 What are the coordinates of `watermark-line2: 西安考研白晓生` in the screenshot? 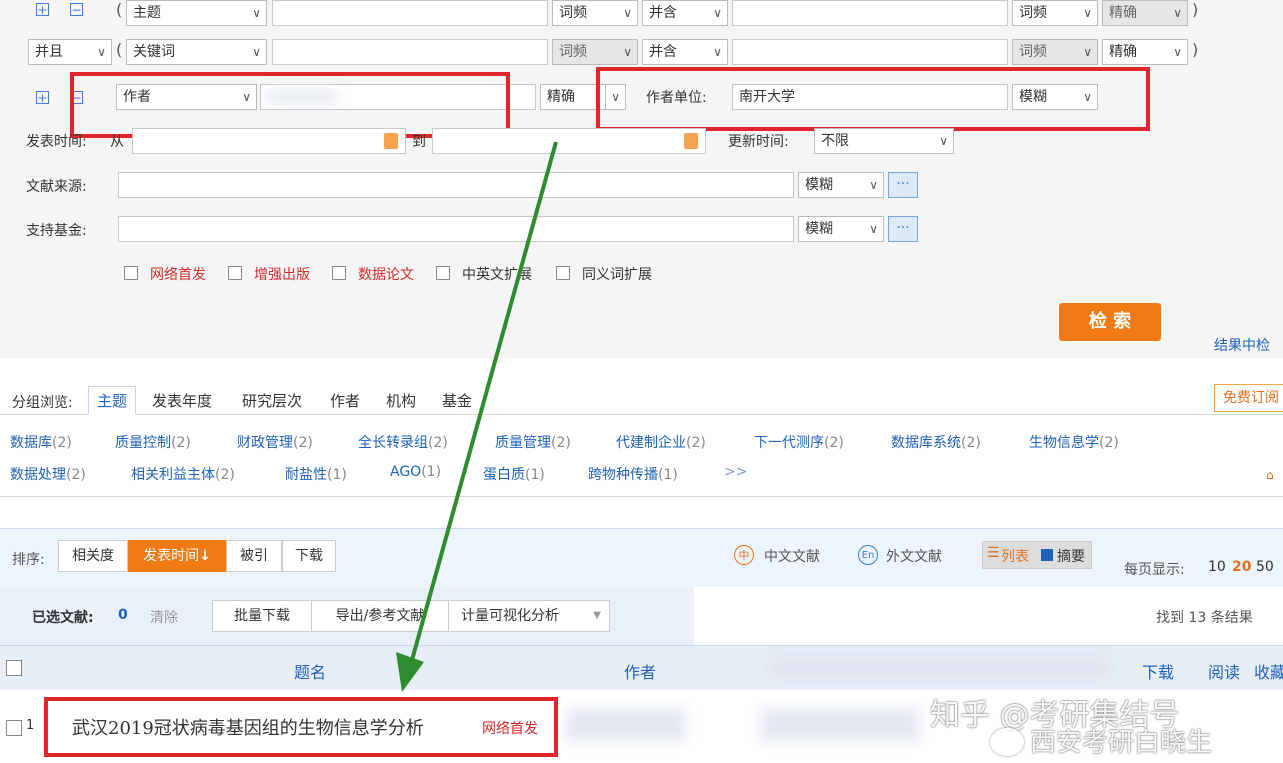 It's located at (1121, 743).